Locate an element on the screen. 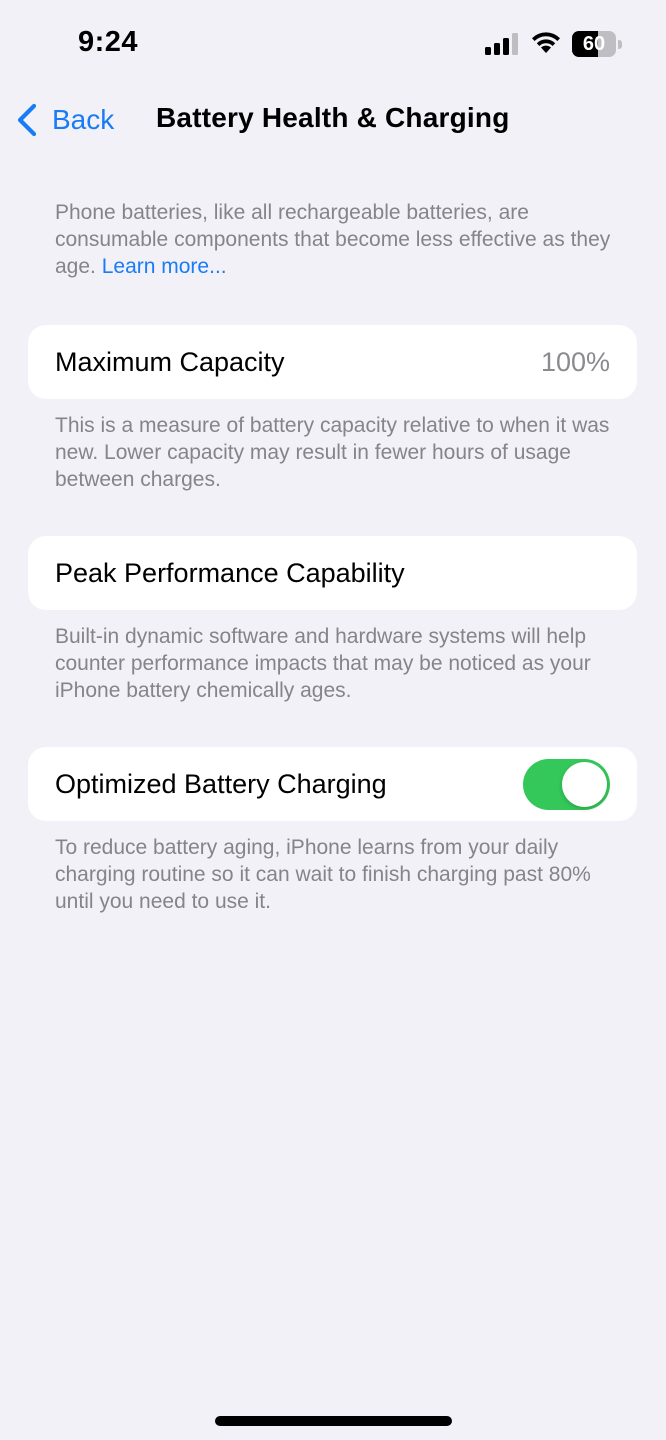 The image size is (666, 1440). maximum-capacity-label: Maximum Capacity is located at coordinates (170, 362).